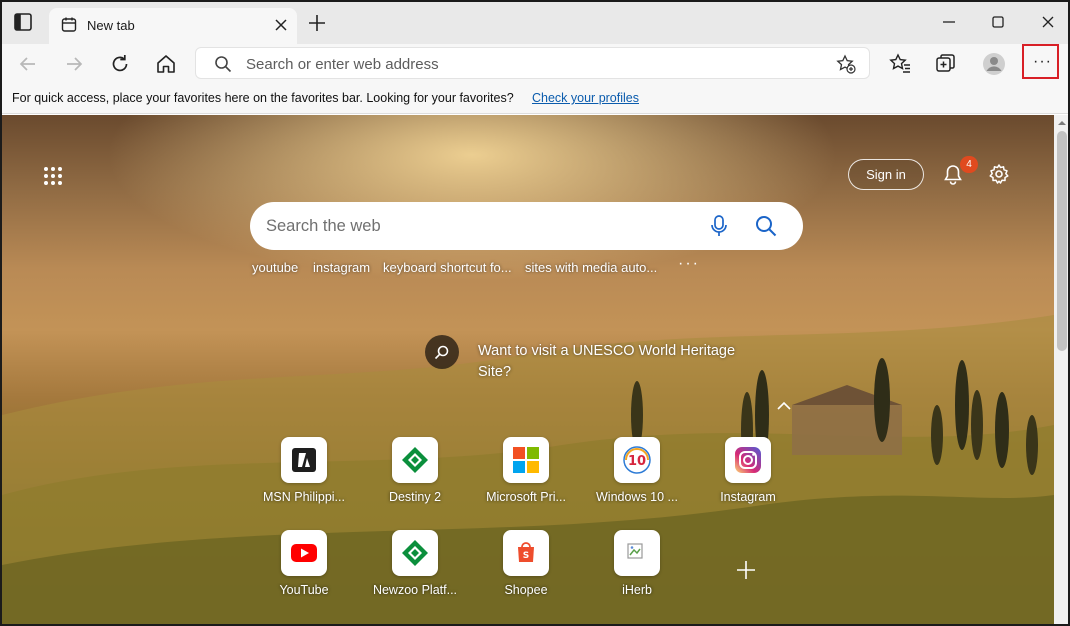 Image resolution: width=1070 pixels, height=626 pixels. Describe the element at coordinates (969, 164) in the screenshot. I see `notification-count-badge: 4` at that location.